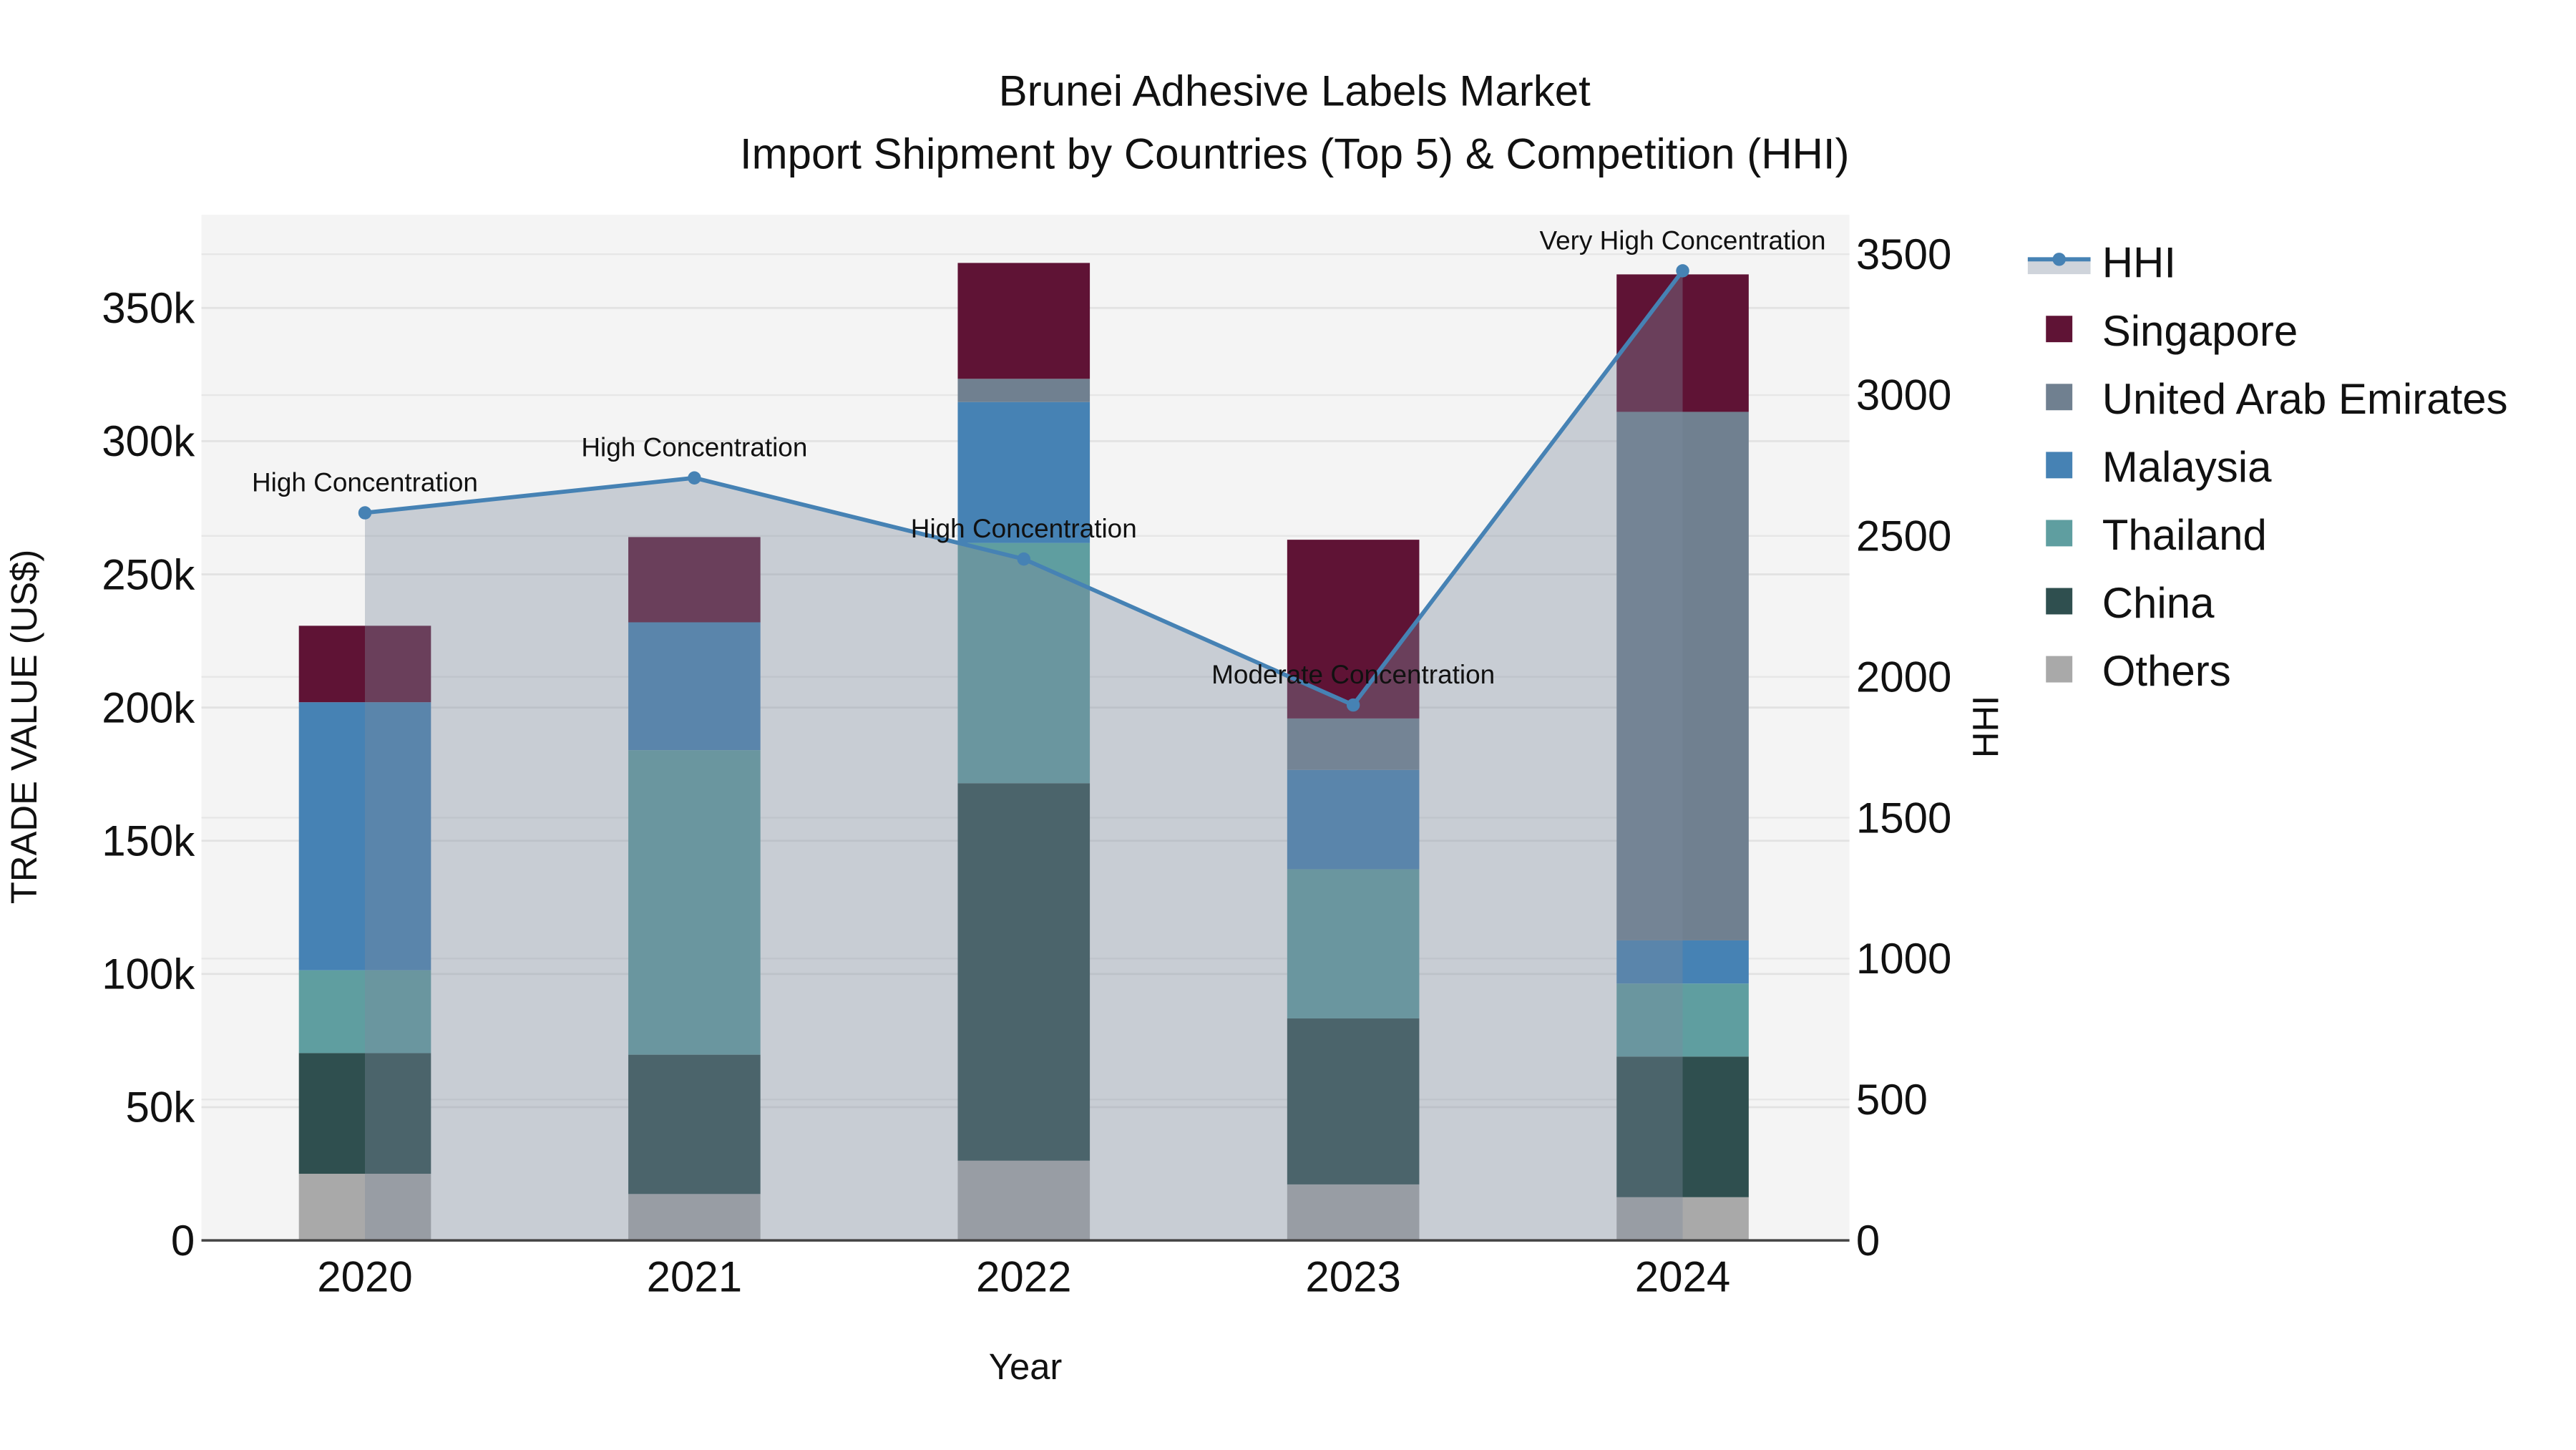 The width and height of the screenshot is (2576, 1450). I want to click on y-tick-label: 100k, so click(148, 974).